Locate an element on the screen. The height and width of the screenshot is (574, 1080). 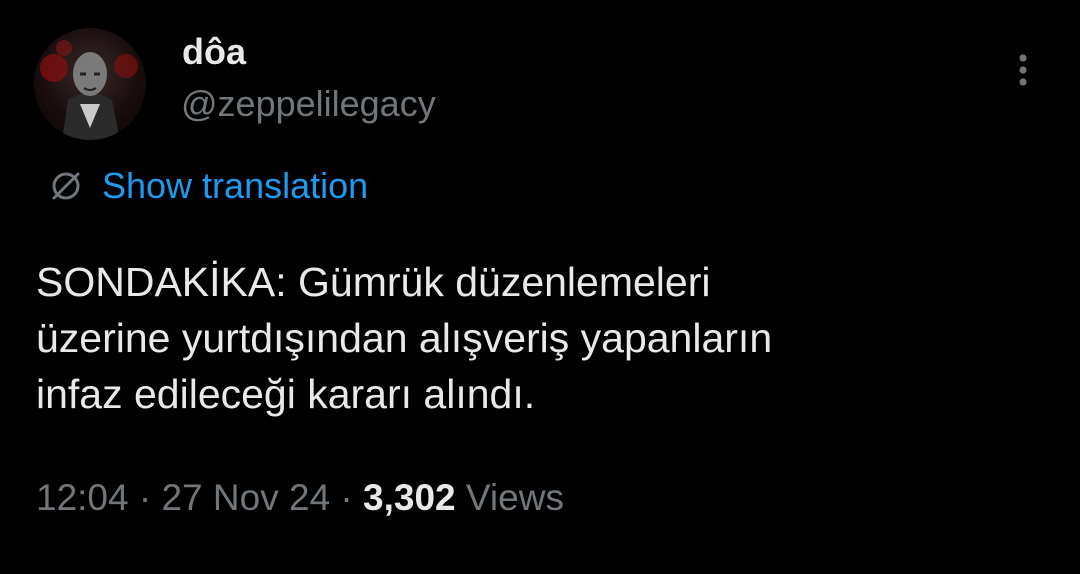
tweet-meta: 12:04 · 27 Nov 24 · 3,302 Views is located at coordinates (300, 498).